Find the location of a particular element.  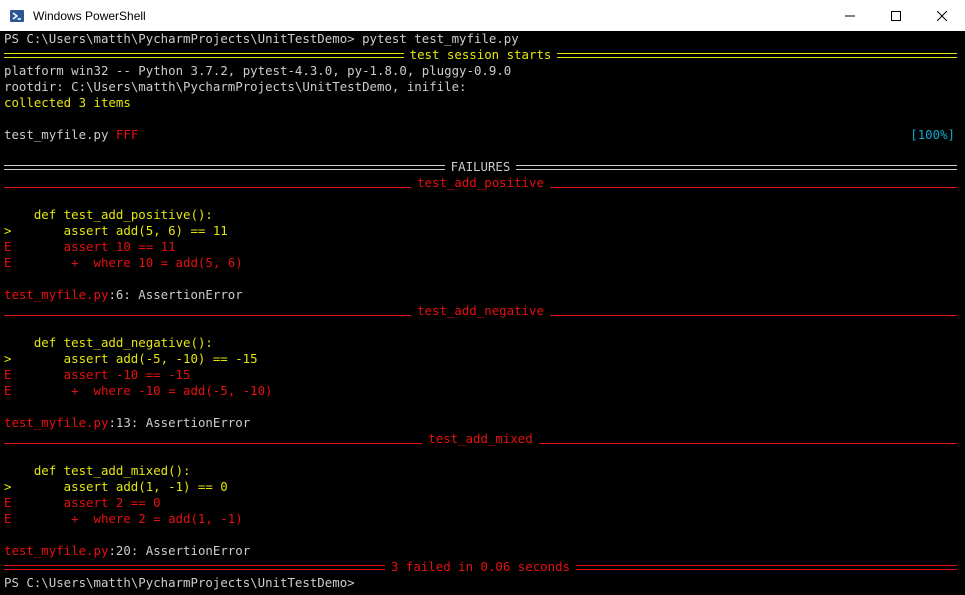

file-name: test_myfile.py is located at coordinates (56, 134).